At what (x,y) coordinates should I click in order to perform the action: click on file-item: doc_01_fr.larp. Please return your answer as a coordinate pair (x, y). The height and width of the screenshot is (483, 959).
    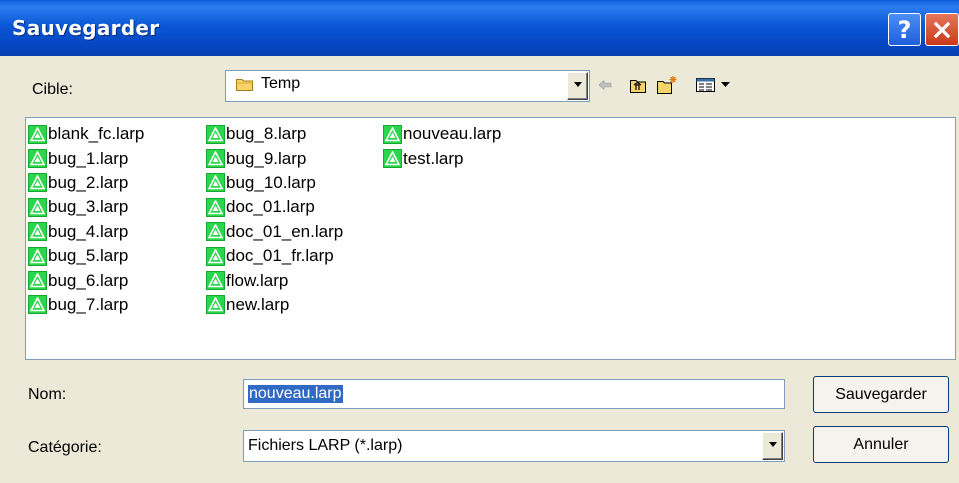
    Looking at the image, I should click on (274, 256).